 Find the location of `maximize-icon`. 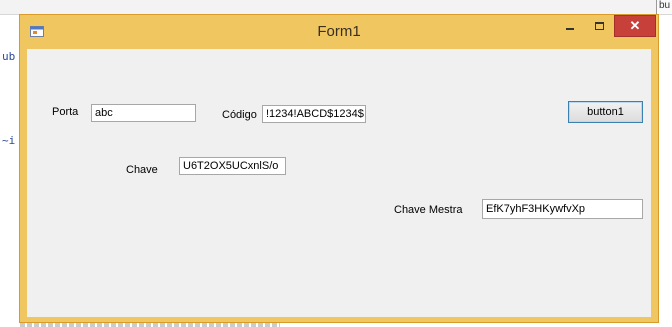

maximize-icon is located at coordinates (599, 26).